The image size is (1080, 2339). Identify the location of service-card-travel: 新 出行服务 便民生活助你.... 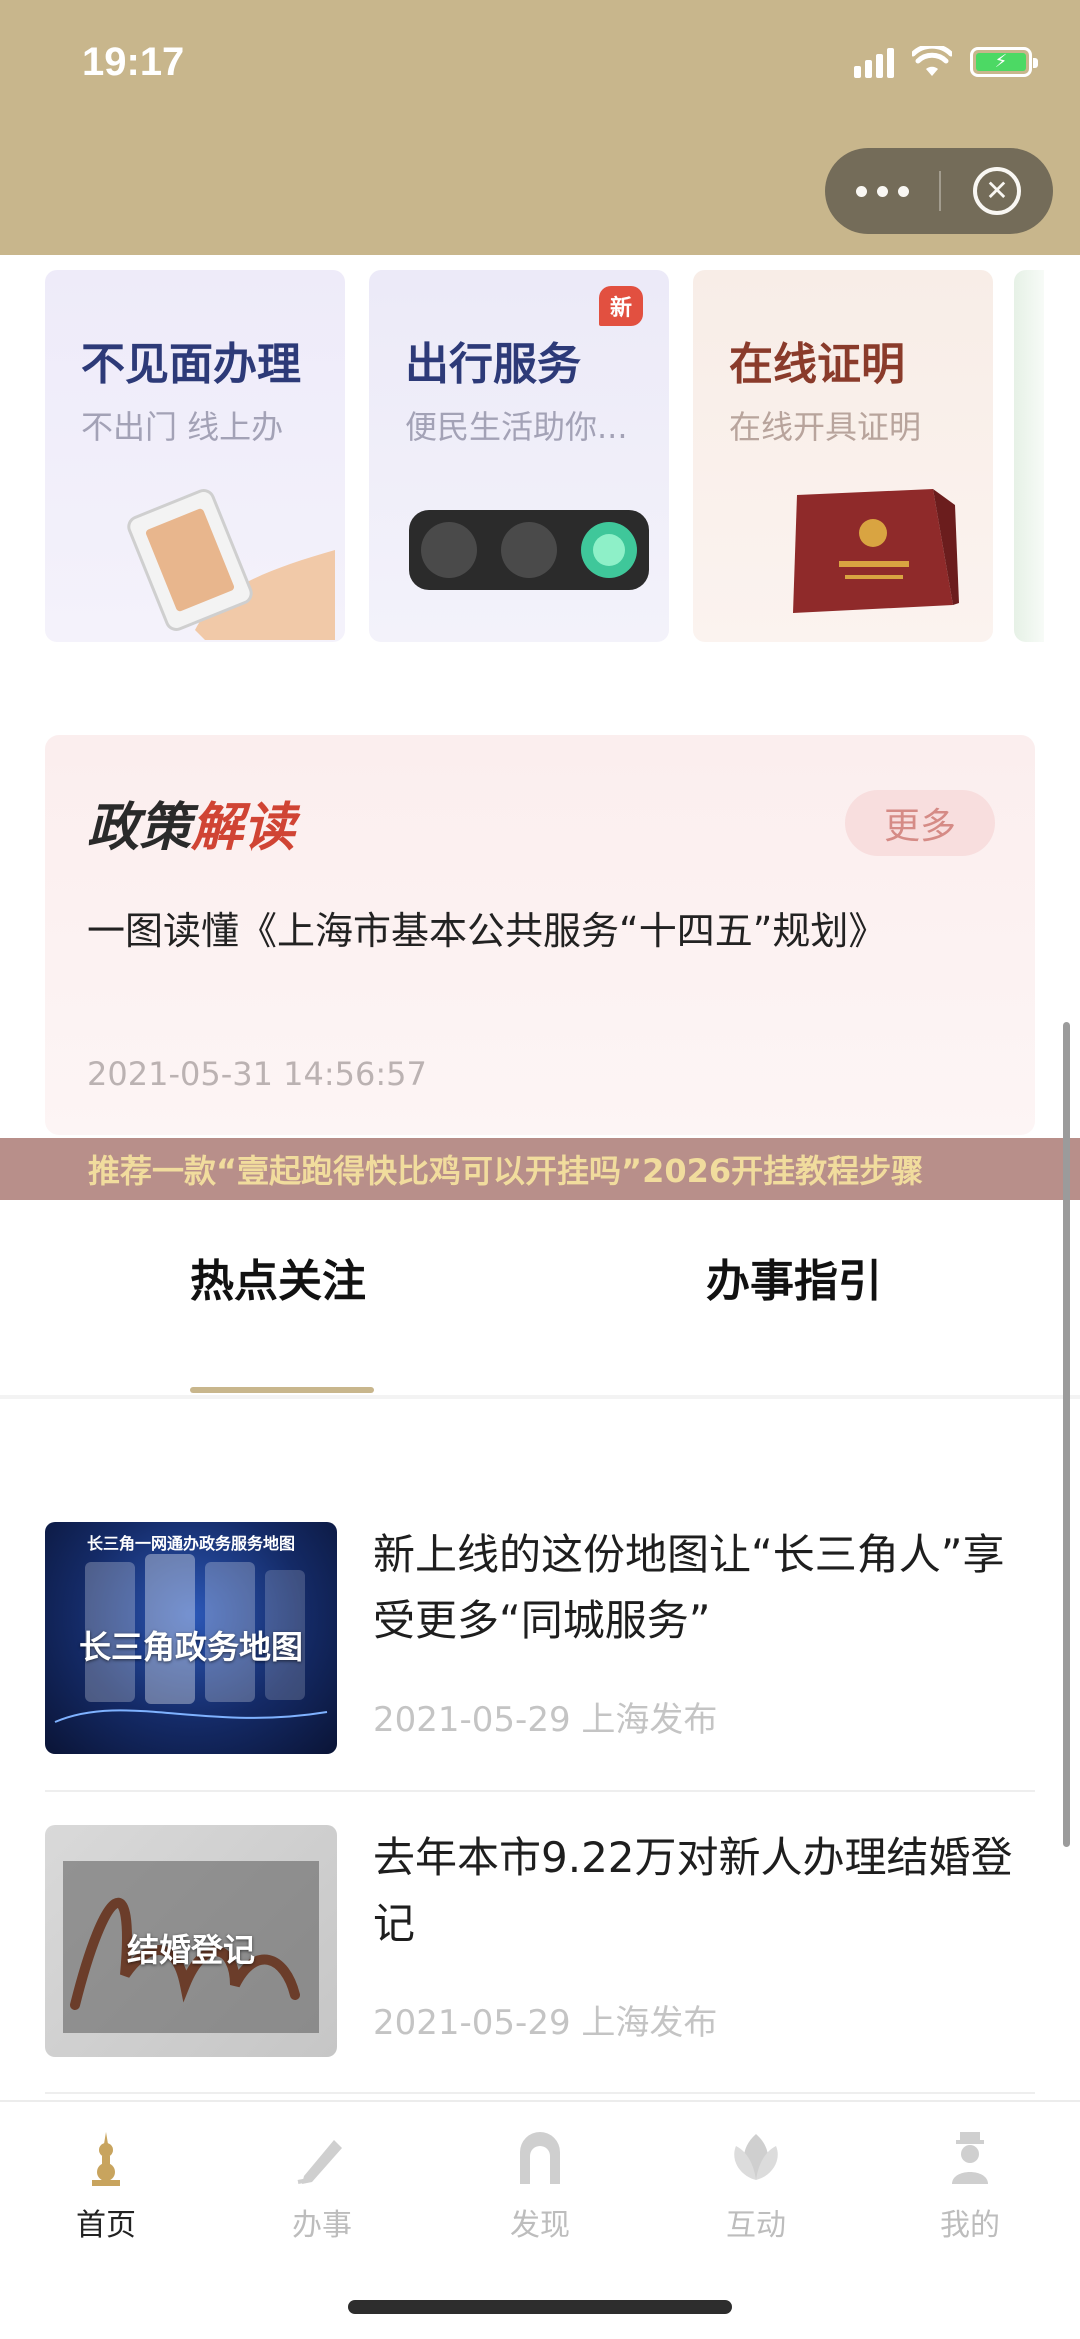
(519, 456).